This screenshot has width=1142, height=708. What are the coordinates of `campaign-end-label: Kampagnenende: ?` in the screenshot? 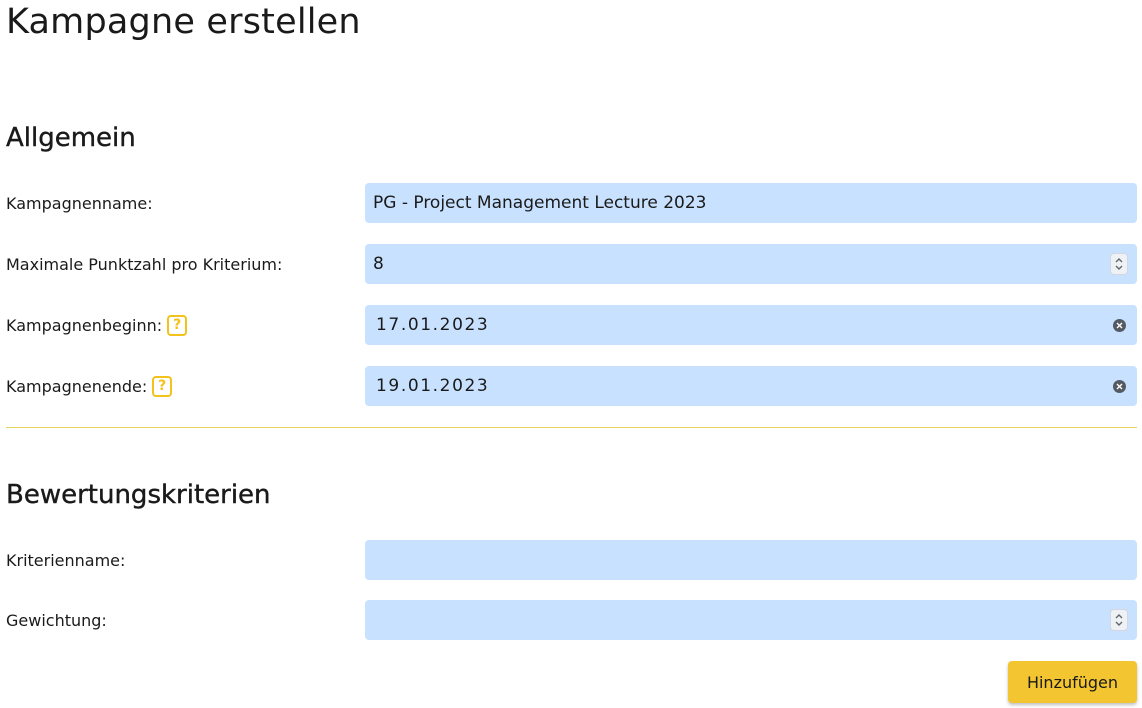 It's located at (89, 386).